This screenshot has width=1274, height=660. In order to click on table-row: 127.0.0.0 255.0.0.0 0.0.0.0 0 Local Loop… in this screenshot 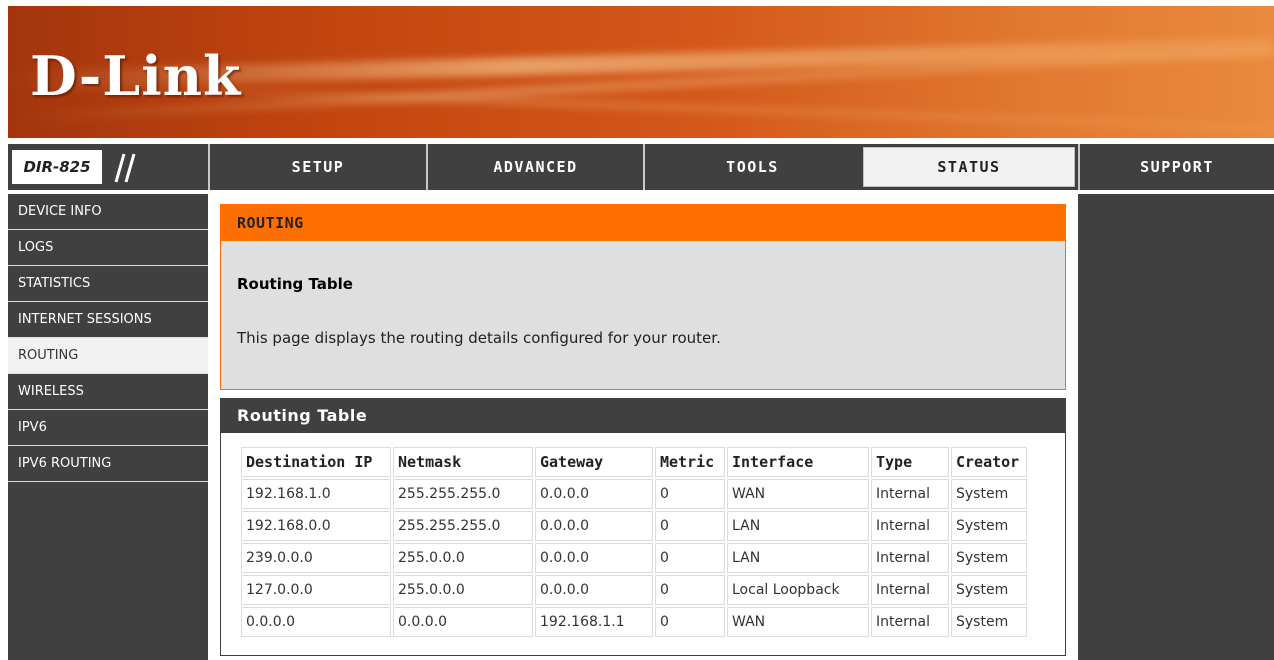, I will do `click(634, 590)`.